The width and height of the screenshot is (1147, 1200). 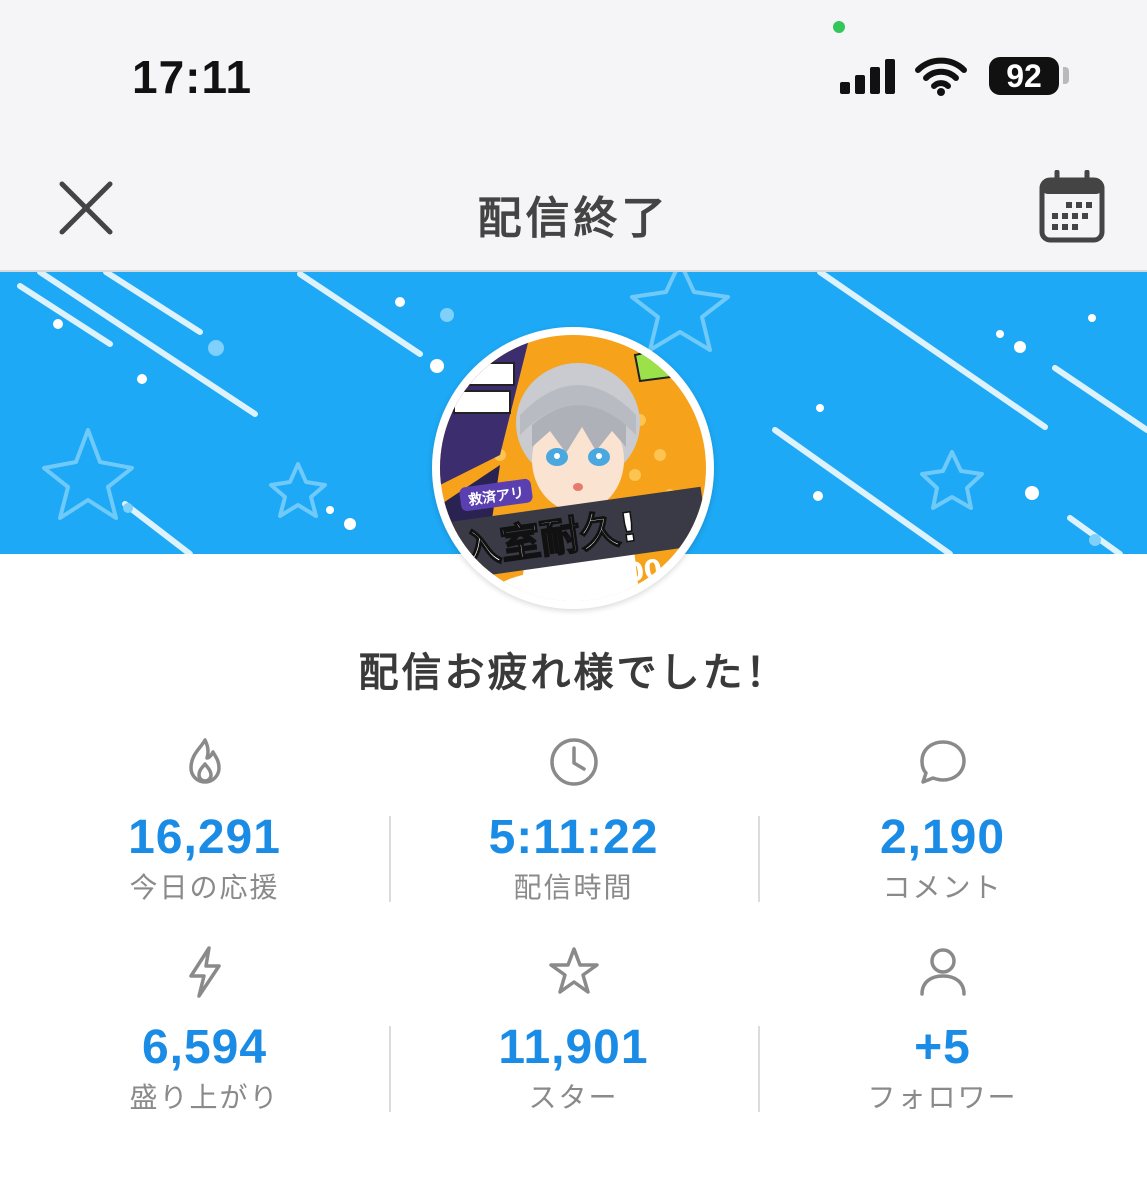 What do you see at coordinates (573, 218) in the screenshot?
I see `page-title: 配信終了` at bounding box center [573, 218].